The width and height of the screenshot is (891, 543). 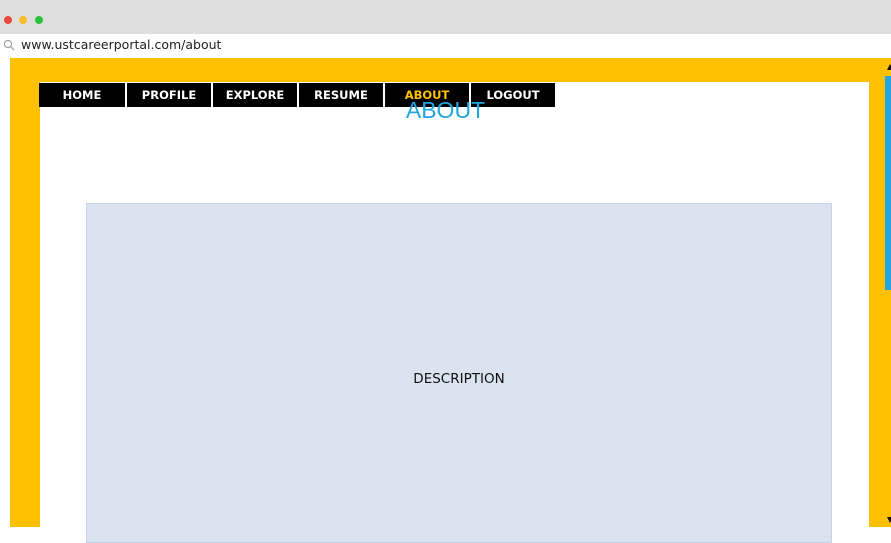 What do you see at coordinates (39, 20) in the screenshot?
I see `maximize-window-button` at bounding box center [39, 20].